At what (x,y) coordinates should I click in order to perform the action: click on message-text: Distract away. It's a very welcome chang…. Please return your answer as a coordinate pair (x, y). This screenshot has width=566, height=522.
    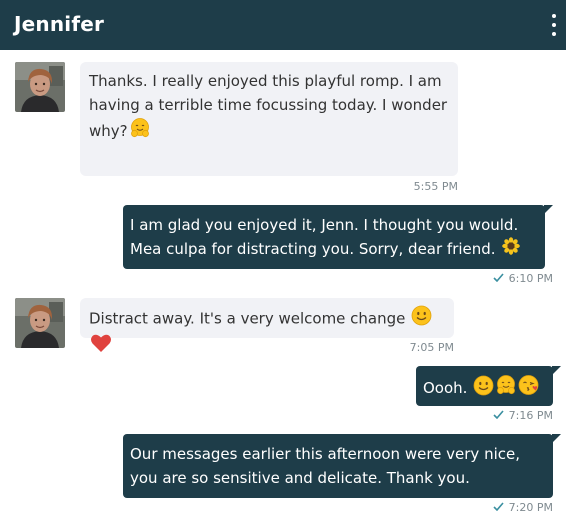
    Looking at the image, I should click on (247, 318).